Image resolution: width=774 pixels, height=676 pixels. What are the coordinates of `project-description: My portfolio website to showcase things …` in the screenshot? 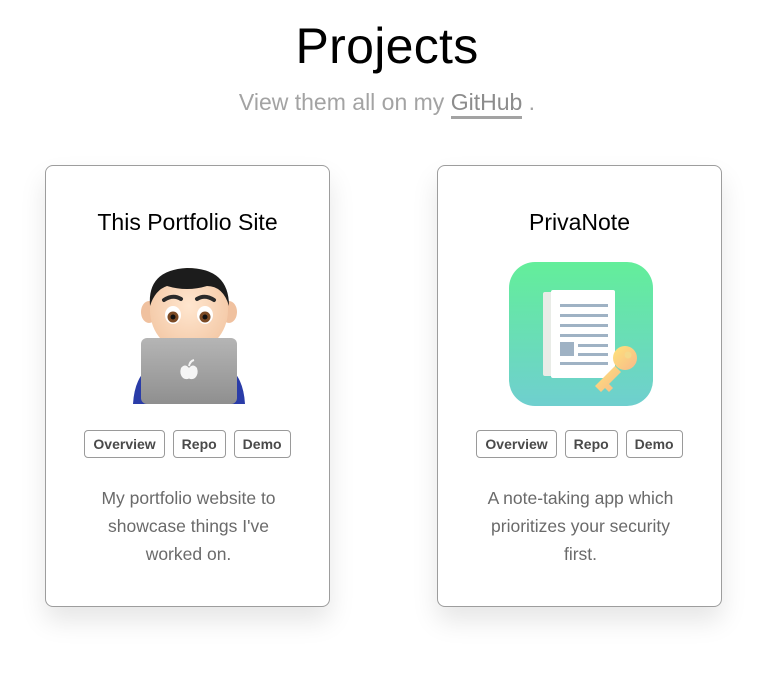 It's located at (188, 526).